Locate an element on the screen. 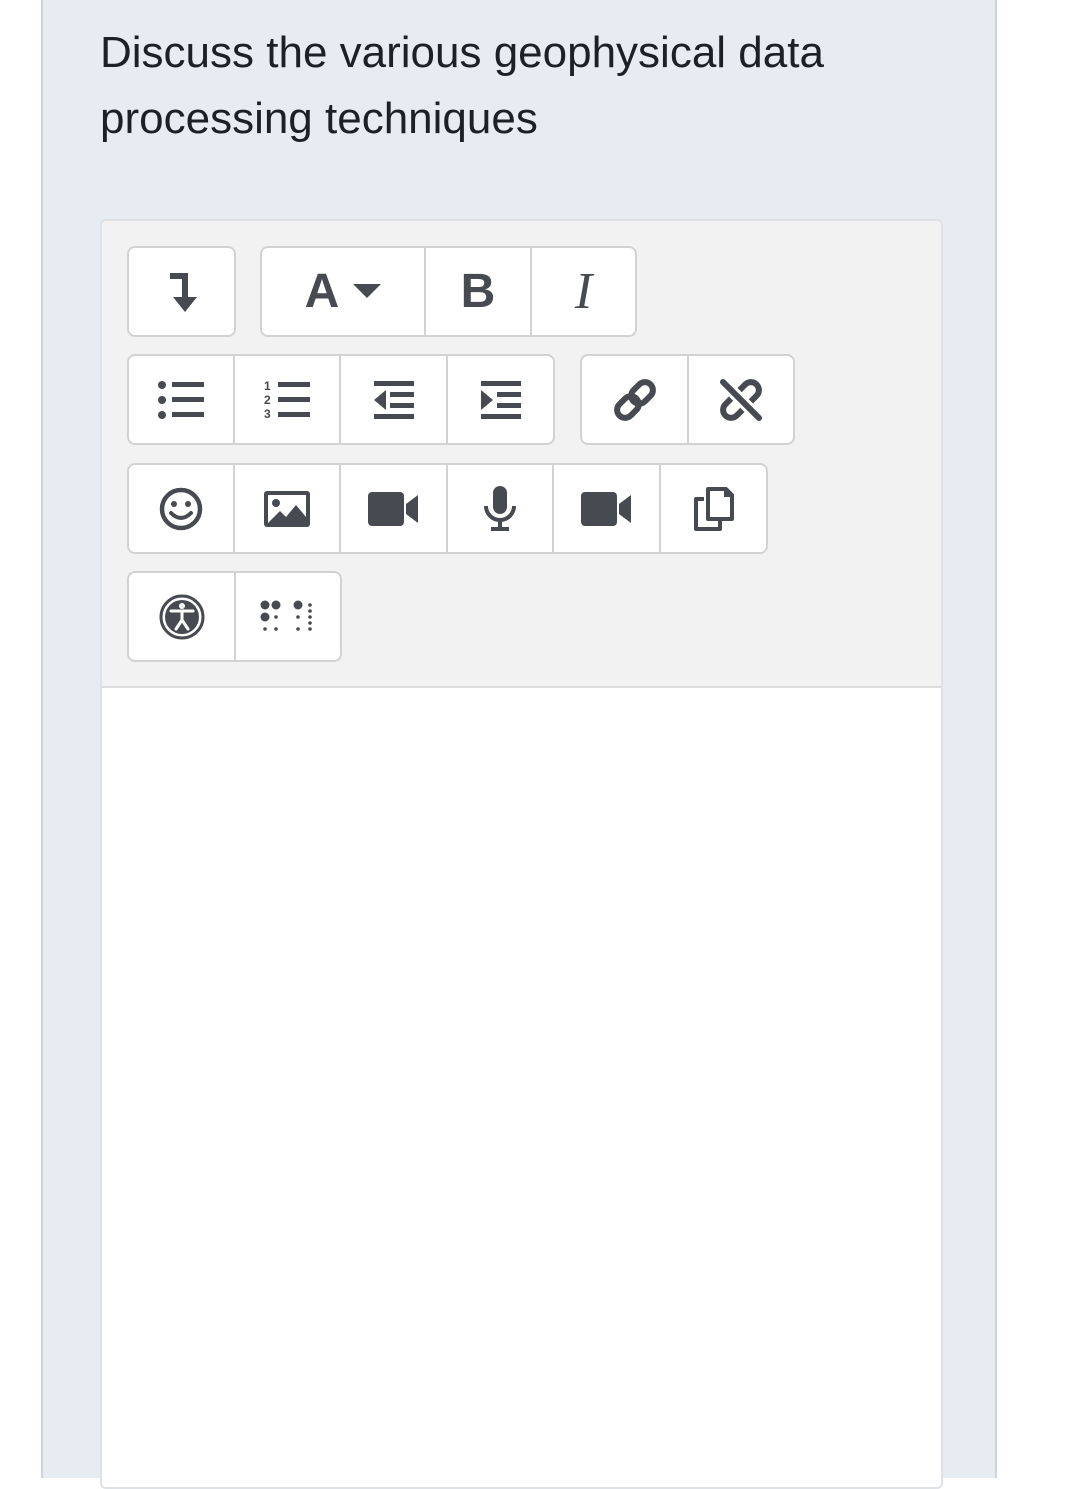 Image resolution: width=1080 pixels, height=1489 pixels. copy-icon is located at coordinates (713, 508).